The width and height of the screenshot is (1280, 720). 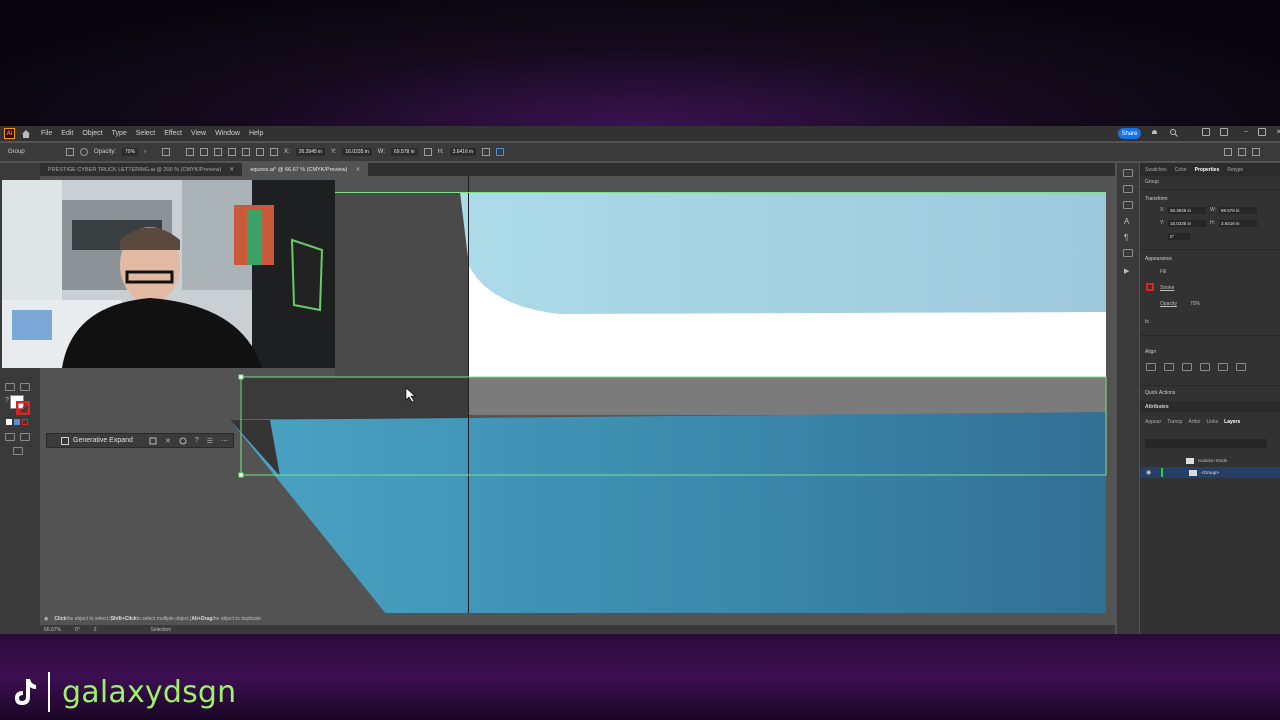 I want to click on home-icon, so click(x=26, y=134).